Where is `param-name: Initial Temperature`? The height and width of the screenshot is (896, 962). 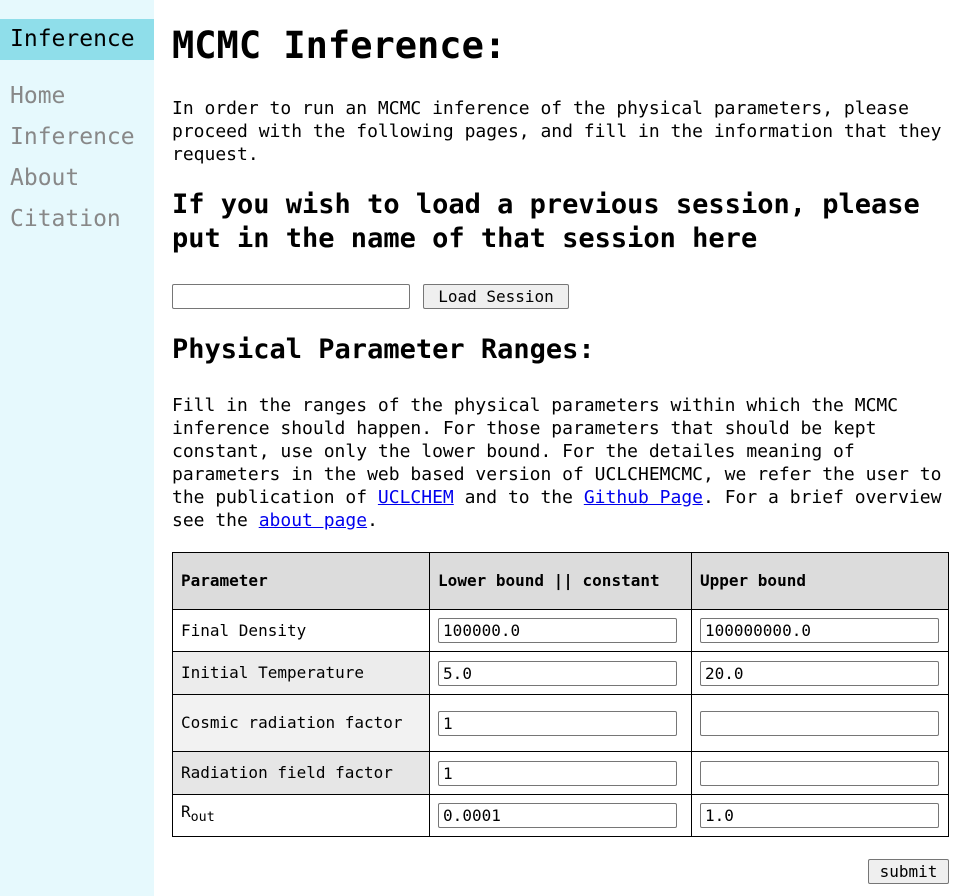 param-name: Initial Temperature is located at coordinates (301, 673).